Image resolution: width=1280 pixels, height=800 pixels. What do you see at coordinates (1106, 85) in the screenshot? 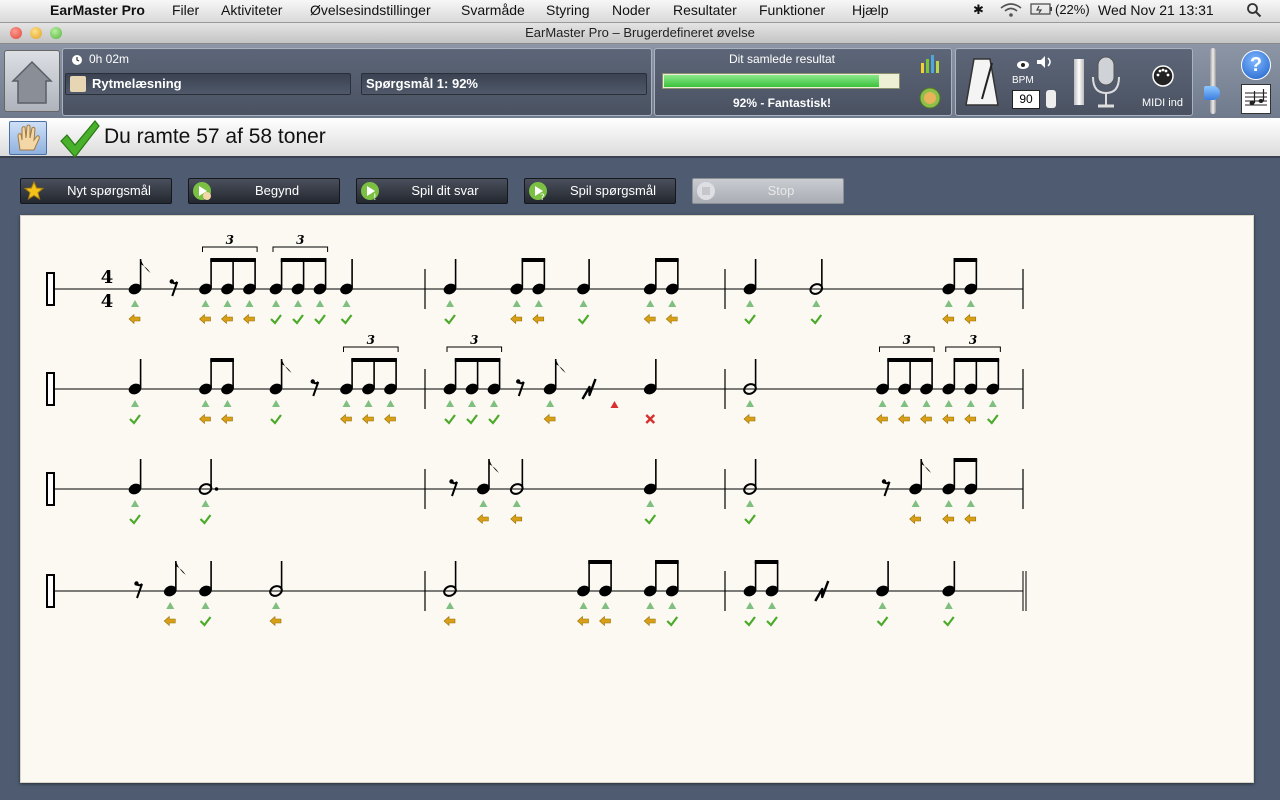
I see `microphone-icon` at bounding box center [1106, 85].